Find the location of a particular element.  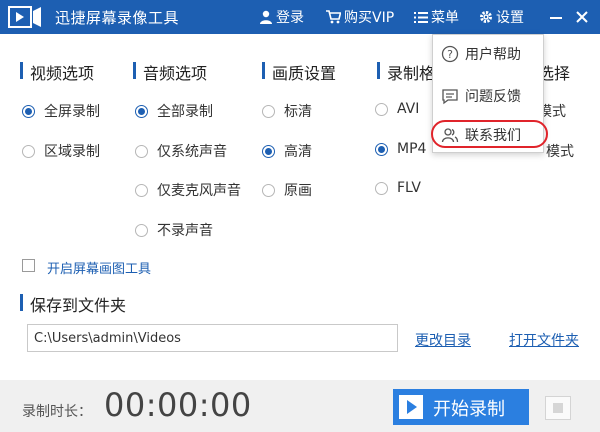

radio-label: 原画 is located at coordinates (298, 191).